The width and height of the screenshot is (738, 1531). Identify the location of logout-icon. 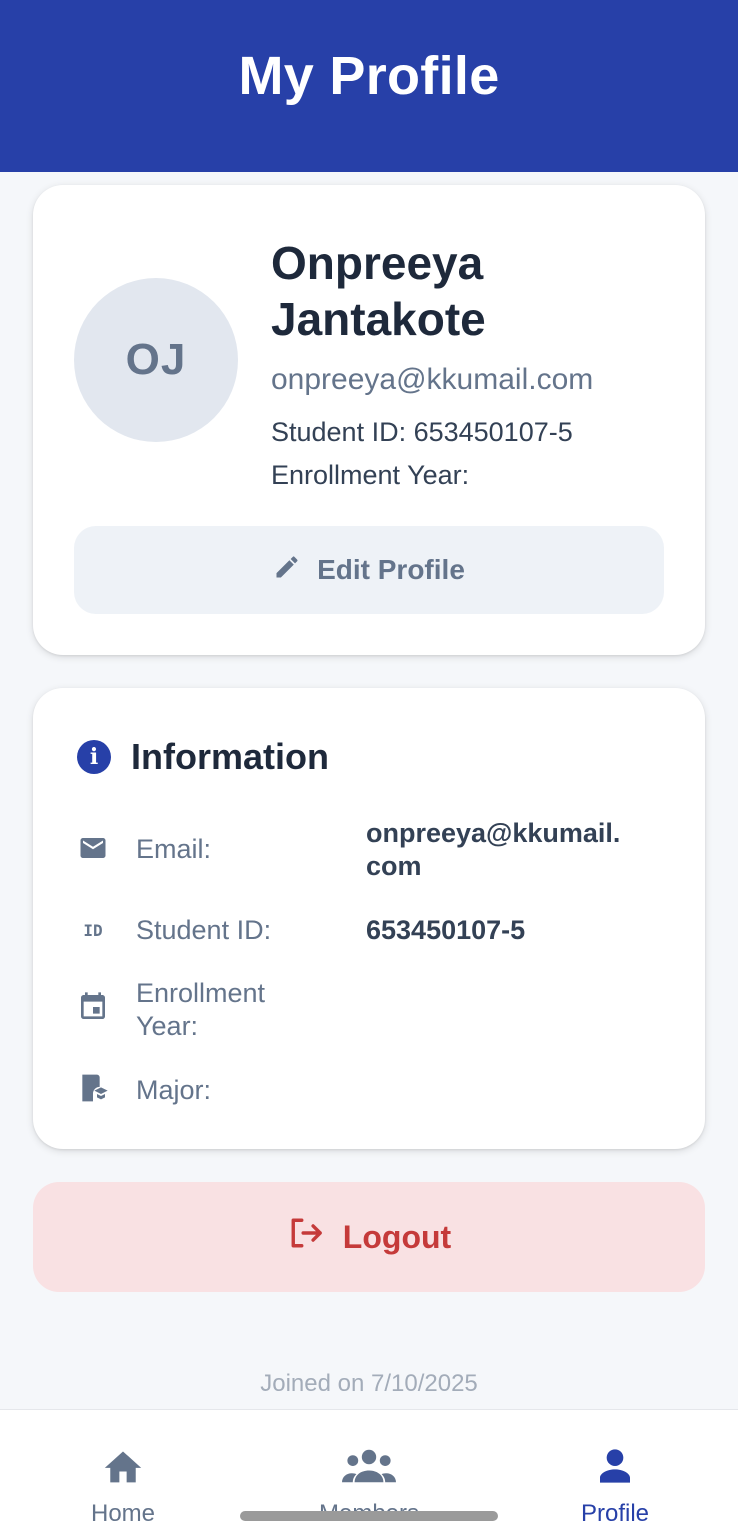
(306, 1237).